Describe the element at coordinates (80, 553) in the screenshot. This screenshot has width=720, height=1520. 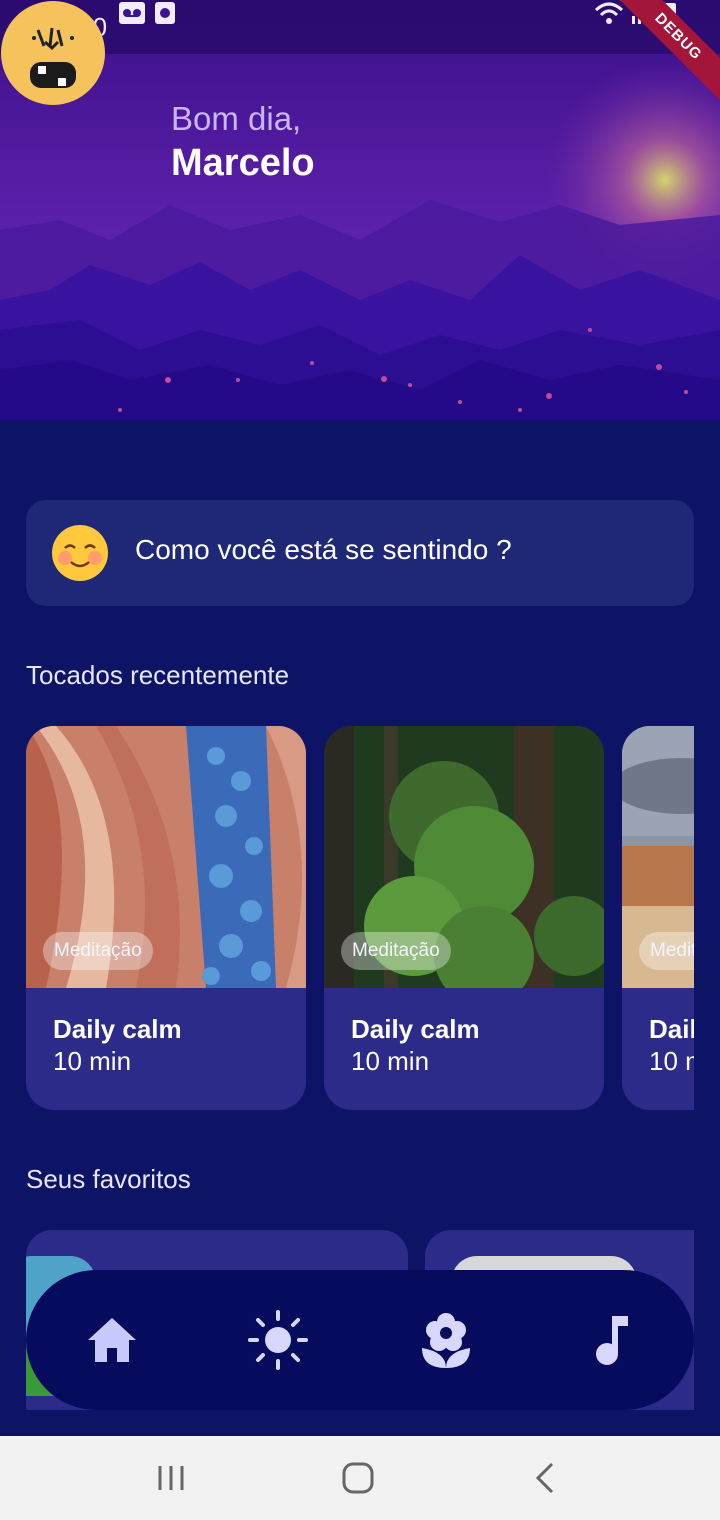
I see `smiling-face-icon` at that location.